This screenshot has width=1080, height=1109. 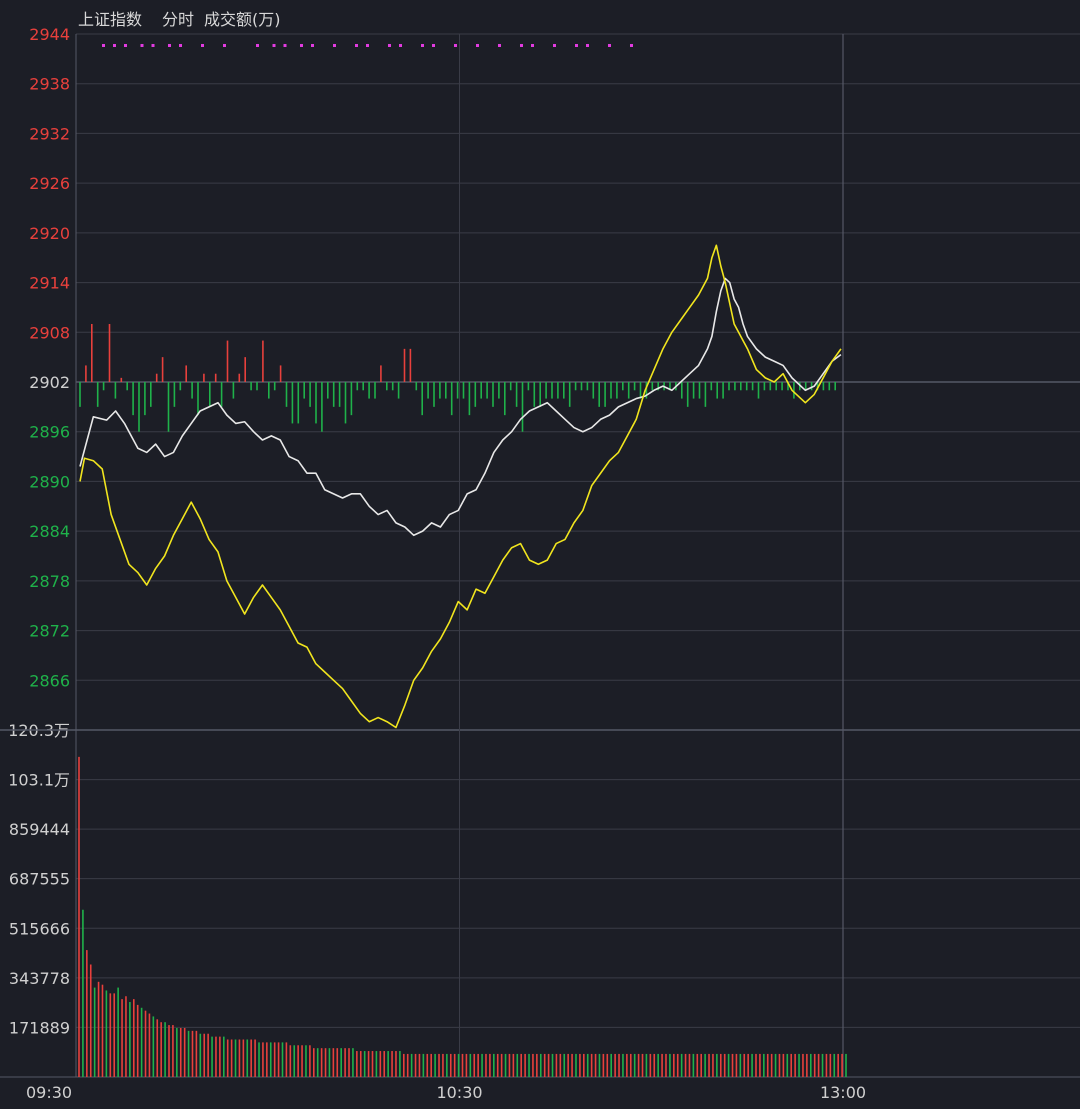 I want to click on price-tick-label: 2938, so click(x=49, y=84).